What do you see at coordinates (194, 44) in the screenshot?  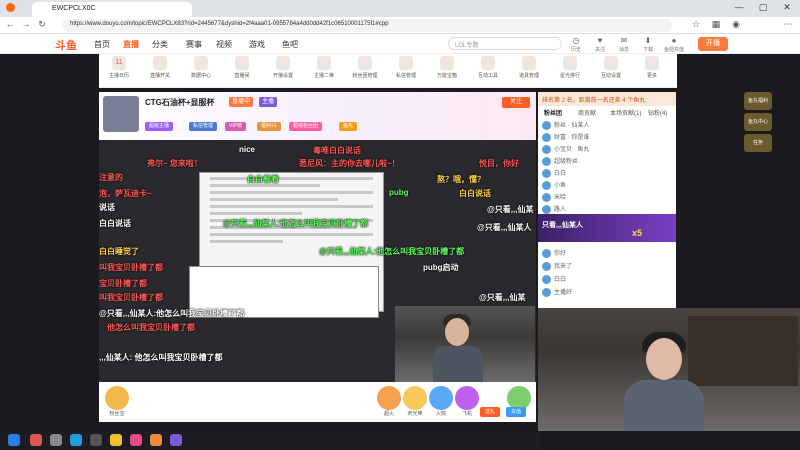 I see `nav-events: 赛事` at bounding box center [194, 44].